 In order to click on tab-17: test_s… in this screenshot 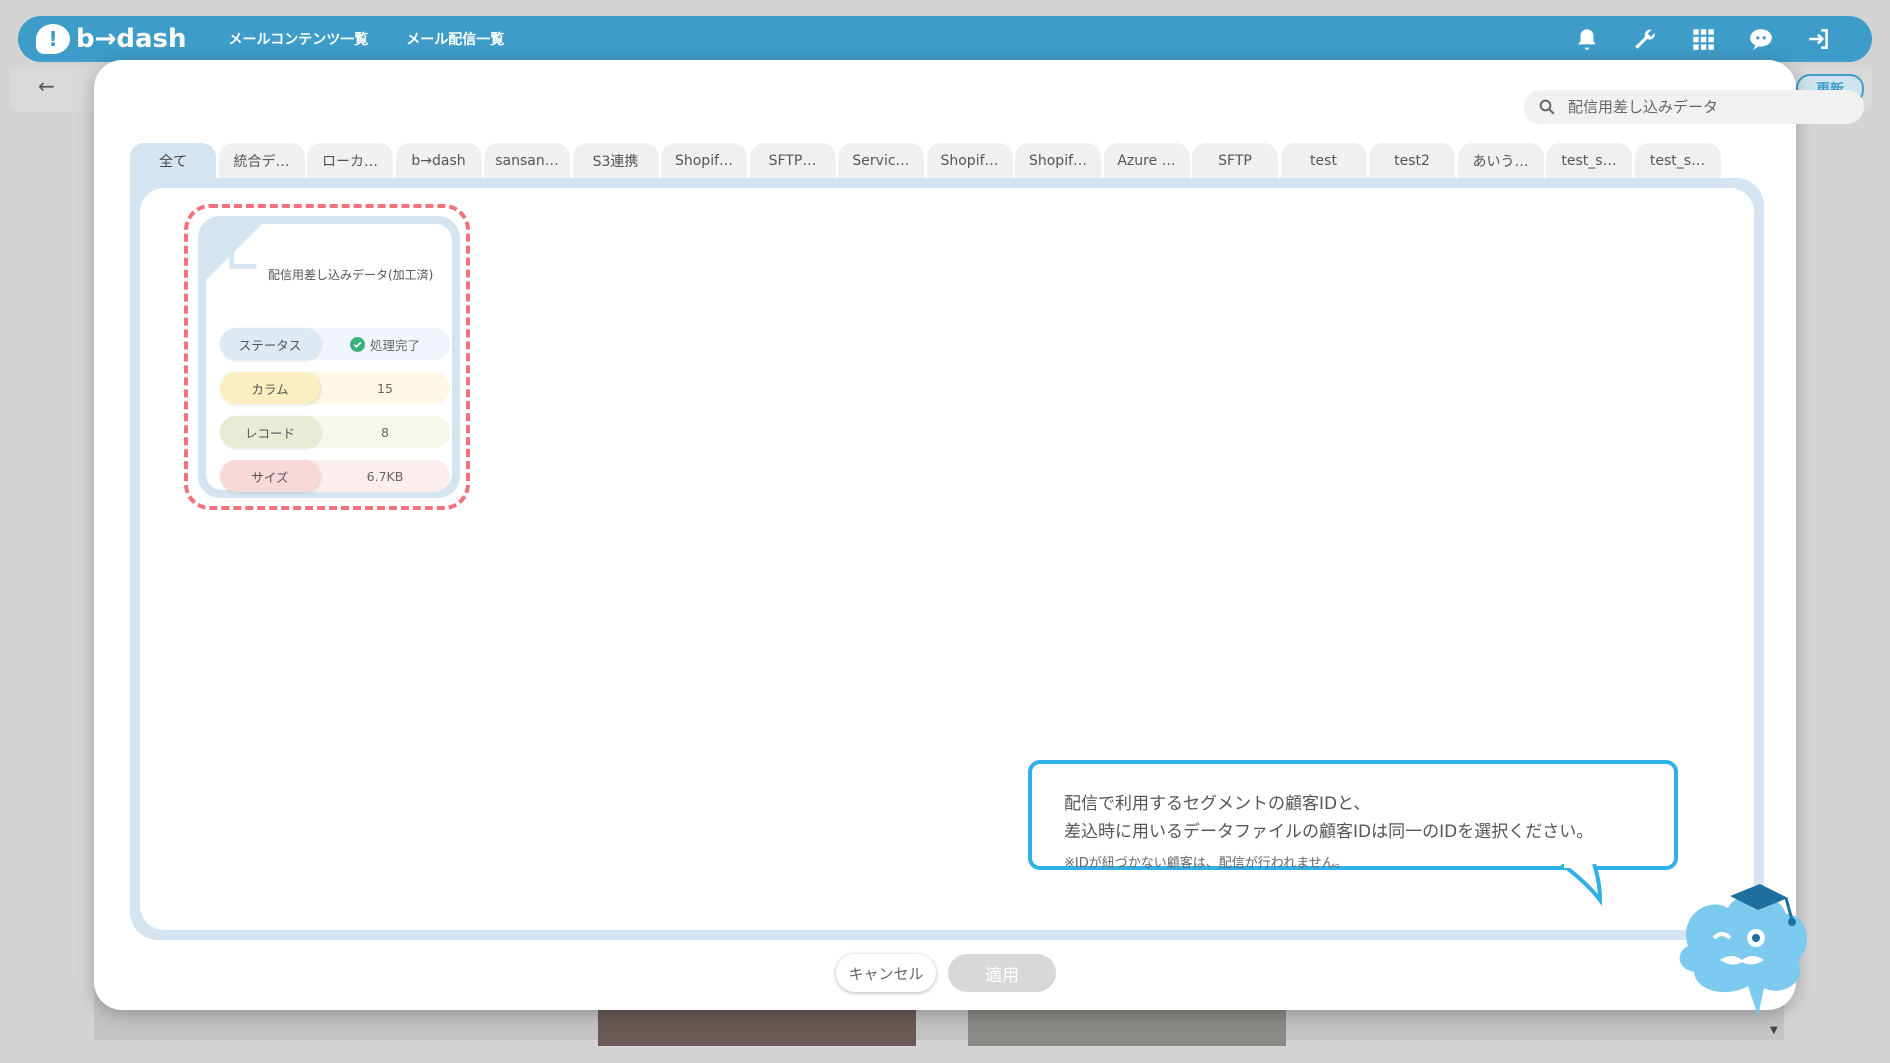, I will do `click(1677, 161)`.